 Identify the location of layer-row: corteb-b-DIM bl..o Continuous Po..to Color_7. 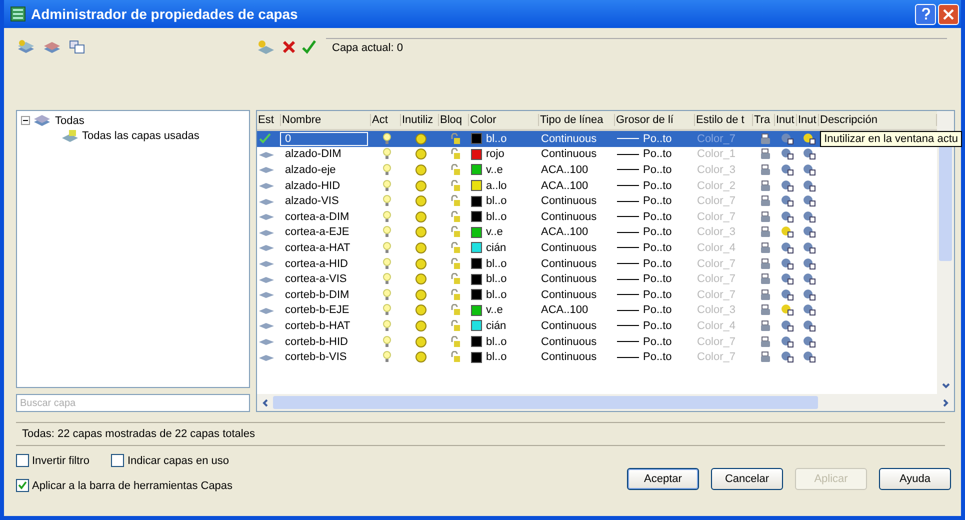
(597, 294).